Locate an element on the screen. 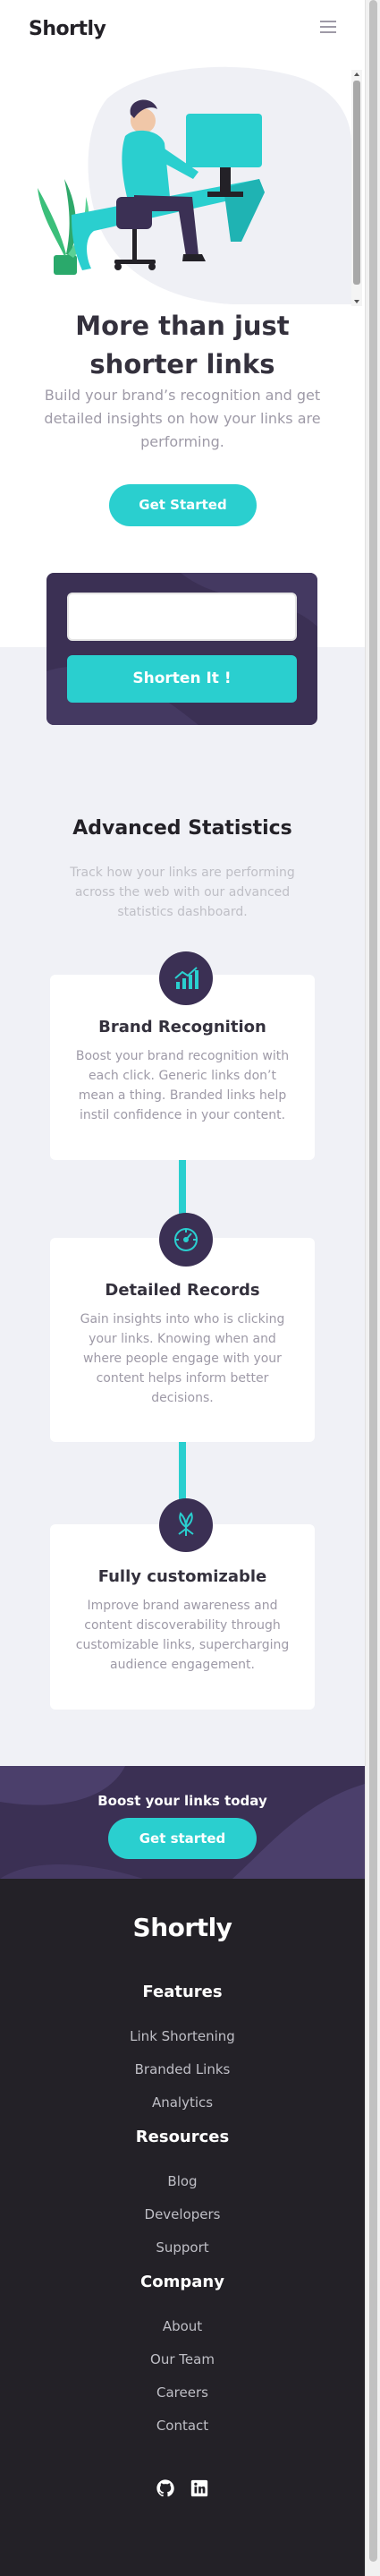  person-working-at-desk-illustration is located at coordinates (194, 185).